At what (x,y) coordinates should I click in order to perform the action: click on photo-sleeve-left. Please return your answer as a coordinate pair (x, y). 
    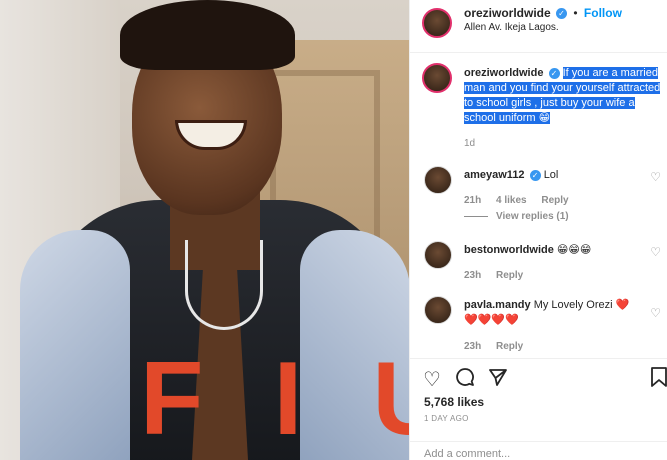
    Looking at the image, I should click on (75, 345).